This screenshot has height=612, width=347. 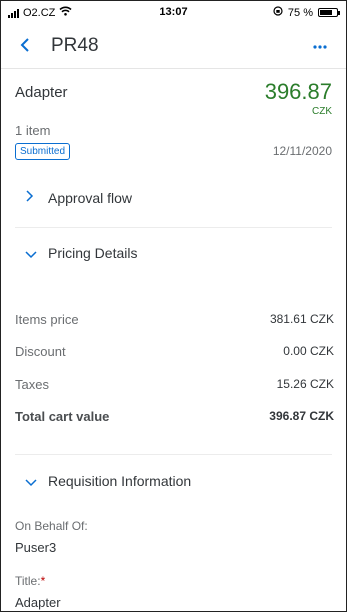 What do you see at coordinates (120, 481) in the screenshot?
I see `requisition-info-label: Requisition Information` at bounding box center [120, 481].